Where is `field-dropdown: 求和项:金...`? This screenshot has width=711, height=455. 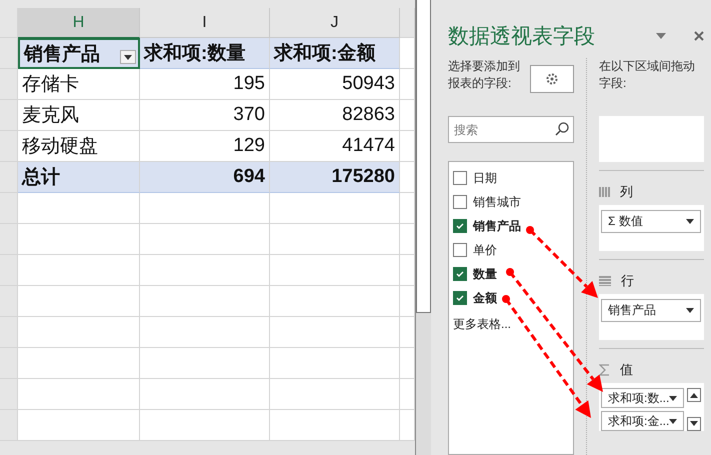 field-dropdown: 求和项:金... is located at coordinates (642, 421).